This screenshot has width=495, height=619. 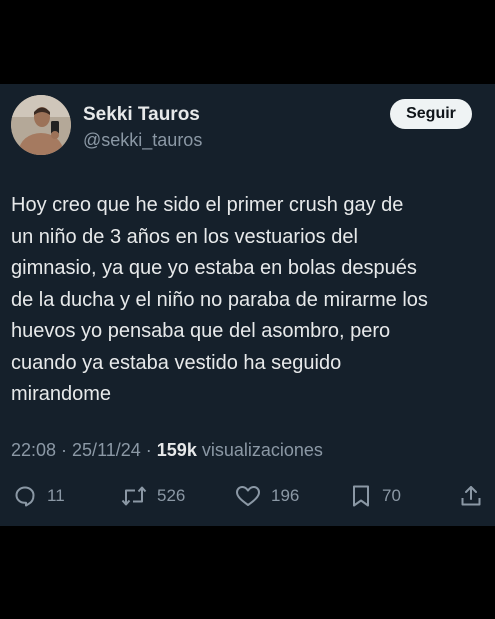 I want to click on avatar-photo, so click(x=41, y=125).